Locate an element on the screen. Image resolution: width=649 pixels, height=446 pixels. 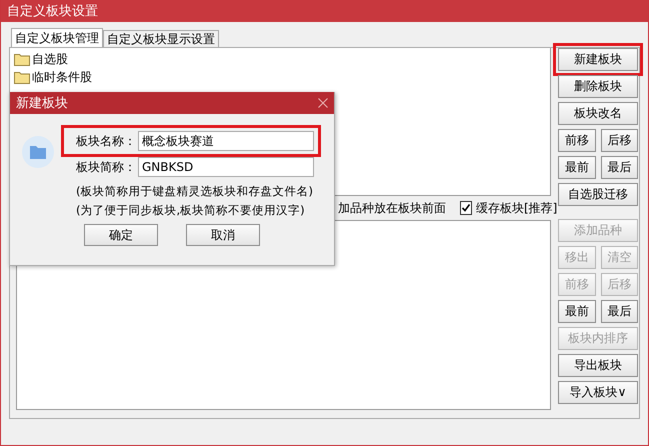
input-field: GNBKSD is located at coordinates (226, 167).